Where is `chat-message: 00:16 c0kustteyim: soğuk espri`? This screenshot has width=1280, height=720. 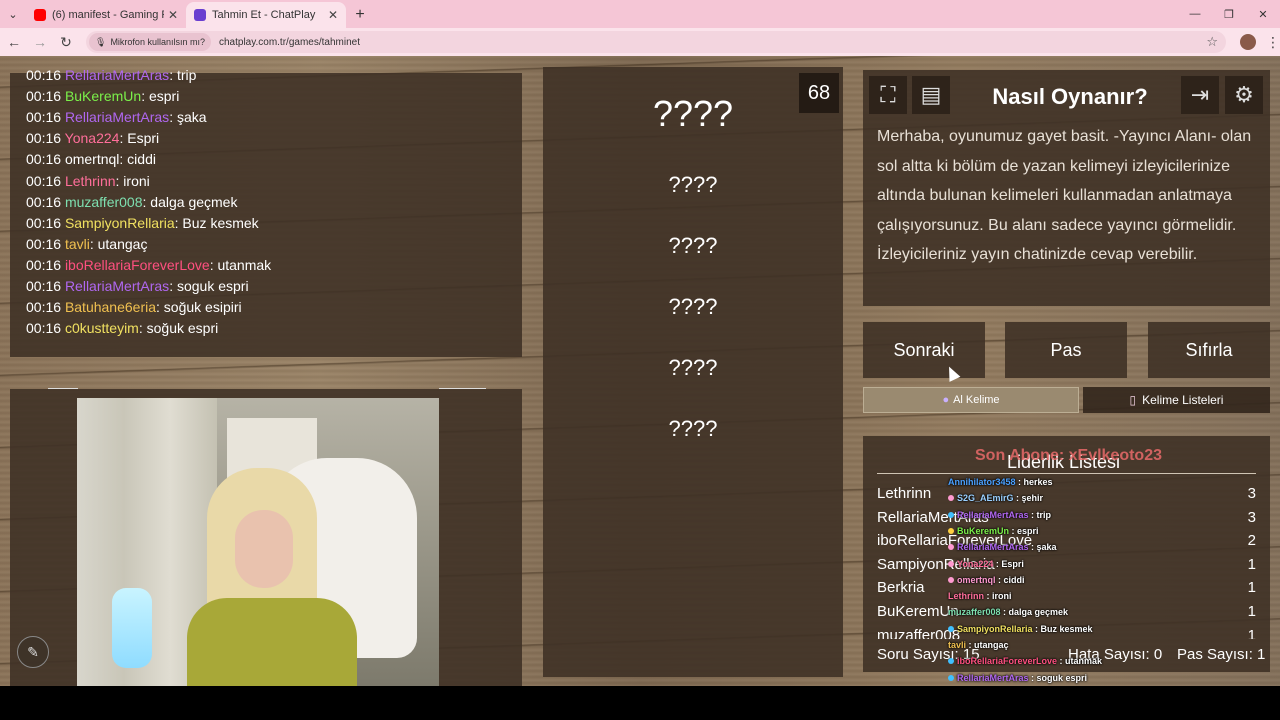
chat-message: 00:16 c0kustteyim: soğuk espri is located at coordinates (122, 328).